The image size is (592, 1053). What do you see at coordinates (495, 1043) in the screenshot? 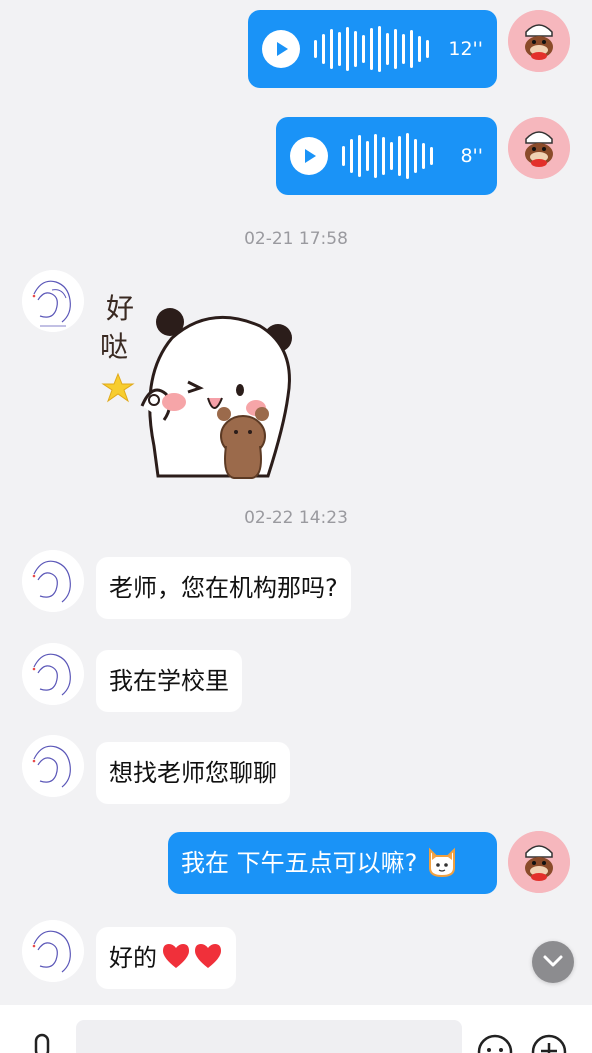
I see `smiley-icon` at bounding box center [495, 1043].